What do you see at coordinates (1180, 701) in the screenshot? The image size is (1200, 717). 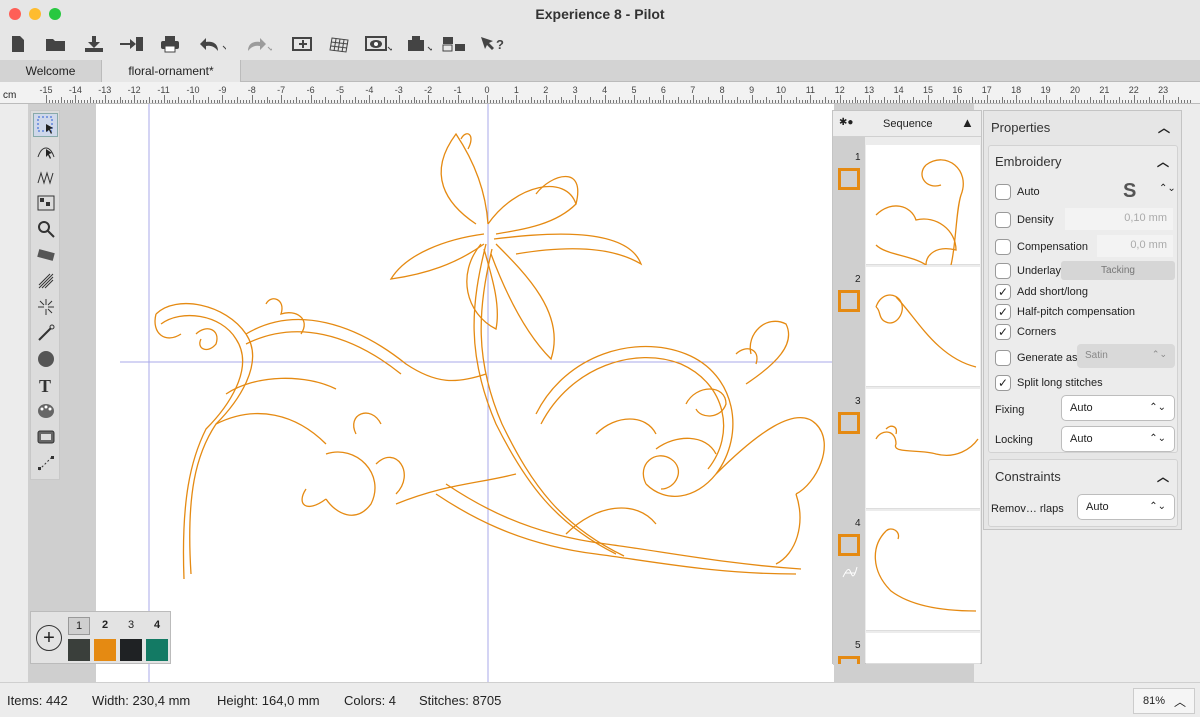 I see `zoom-chevron-up-icon: ︿` at bounding box center [1180, 701].